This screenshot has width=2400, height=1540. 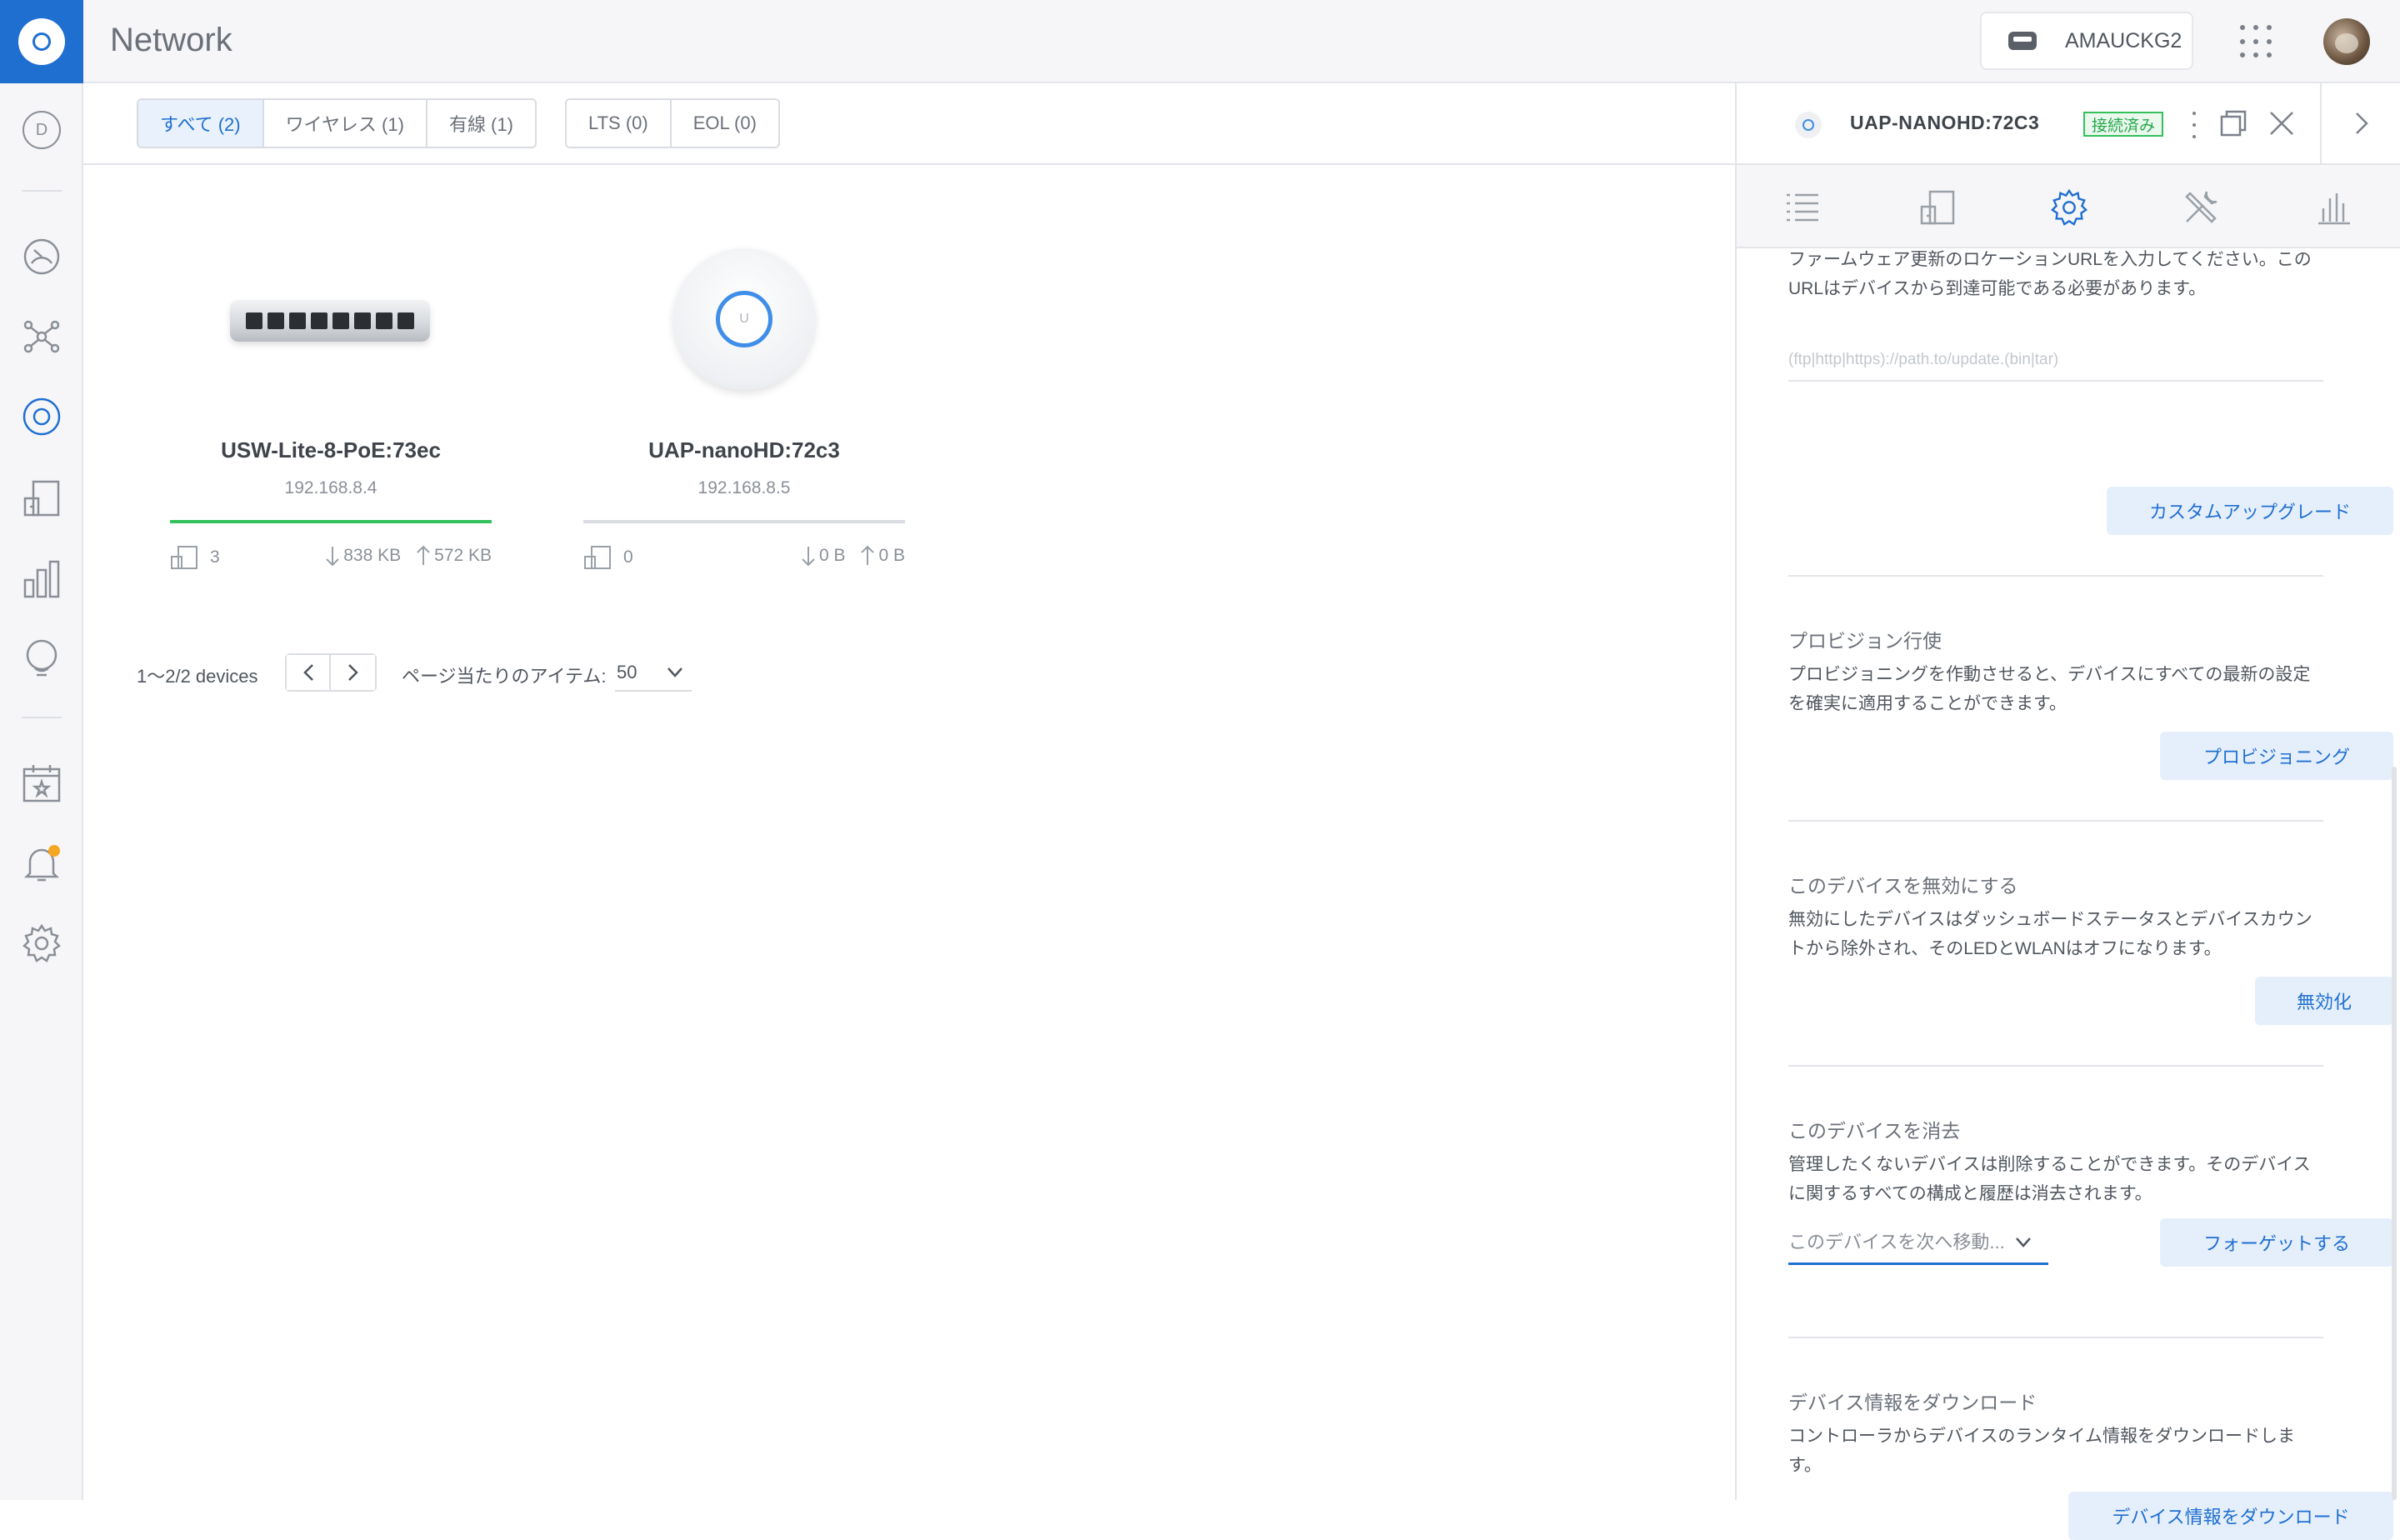 I want to click on gear-icon, so click(x=41, y=942).